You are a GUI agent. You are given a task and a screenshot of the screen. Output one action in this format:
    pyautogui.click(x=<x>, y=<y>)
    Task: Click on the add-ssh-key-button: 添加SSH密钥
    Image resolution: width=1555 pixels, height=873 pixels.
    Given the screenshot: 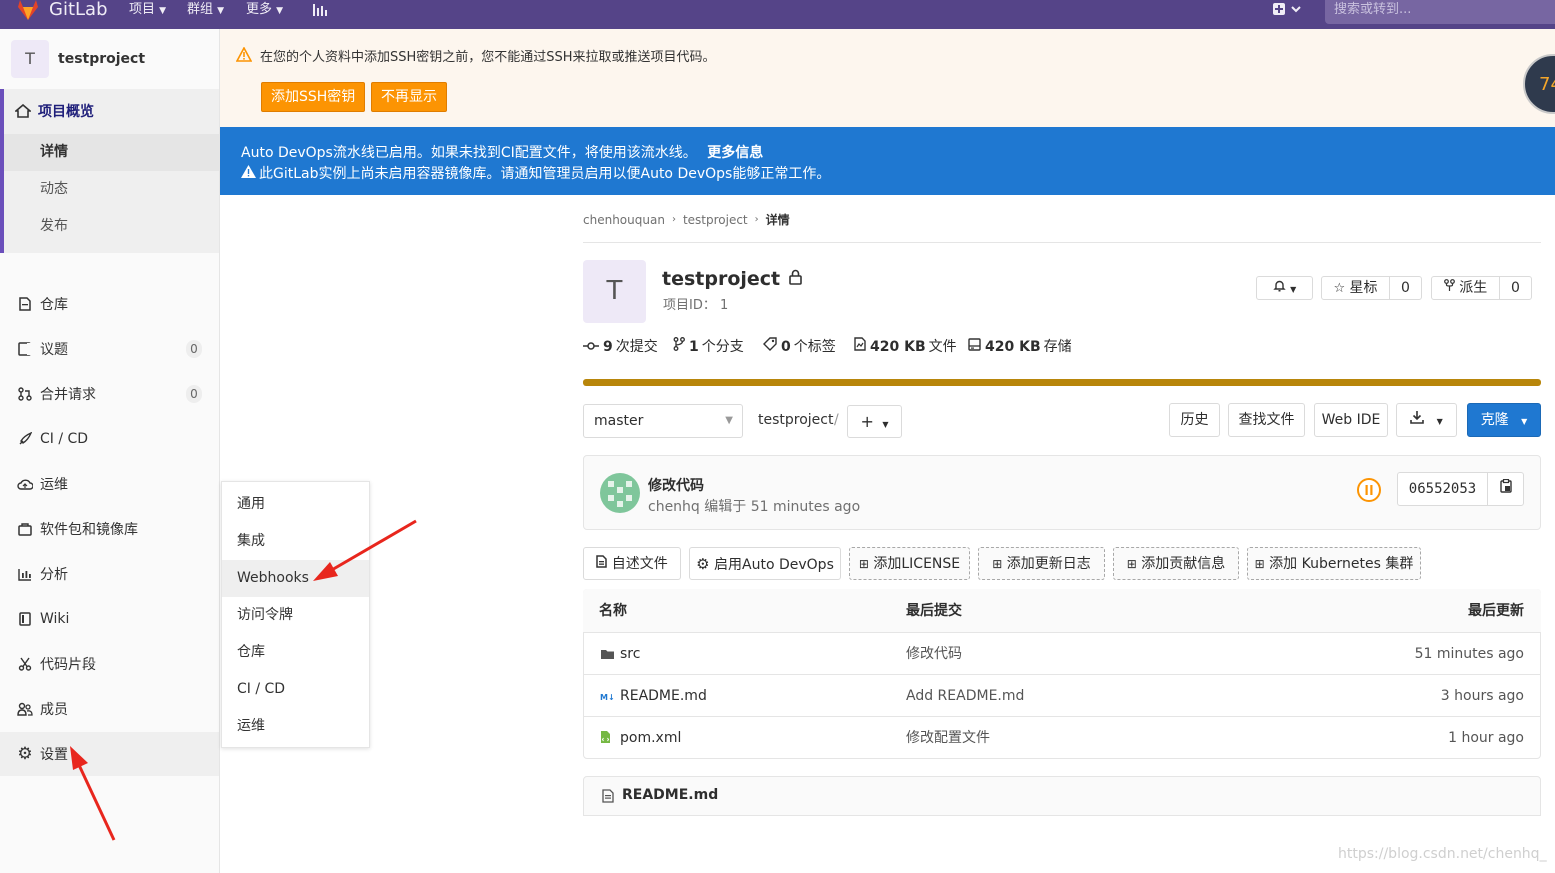 What is the action you would take?
    pyautogui.click(x=313, y=97)
    